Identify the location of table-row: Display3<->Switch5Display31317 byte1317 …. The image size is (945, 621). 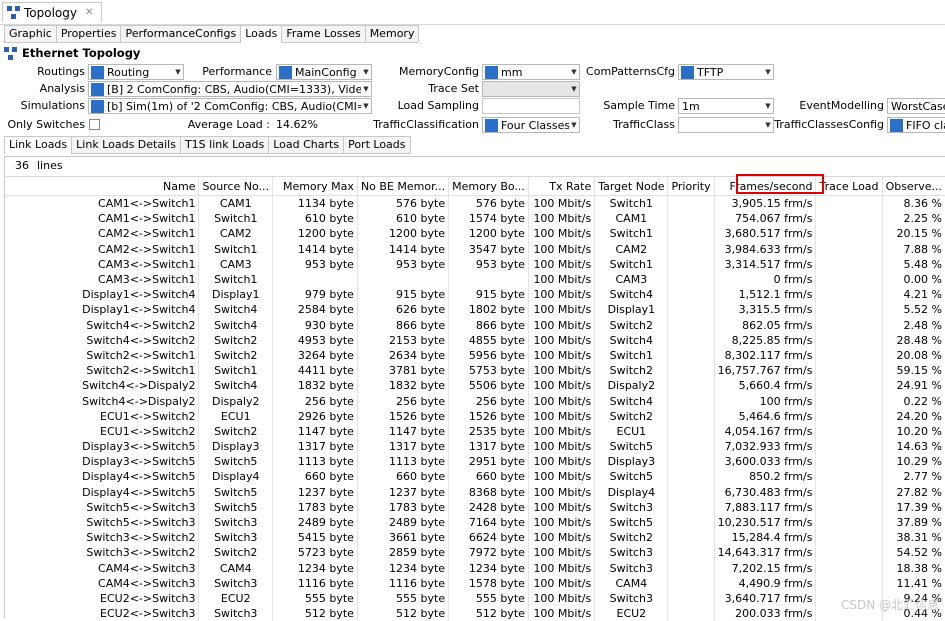
(475, 446).